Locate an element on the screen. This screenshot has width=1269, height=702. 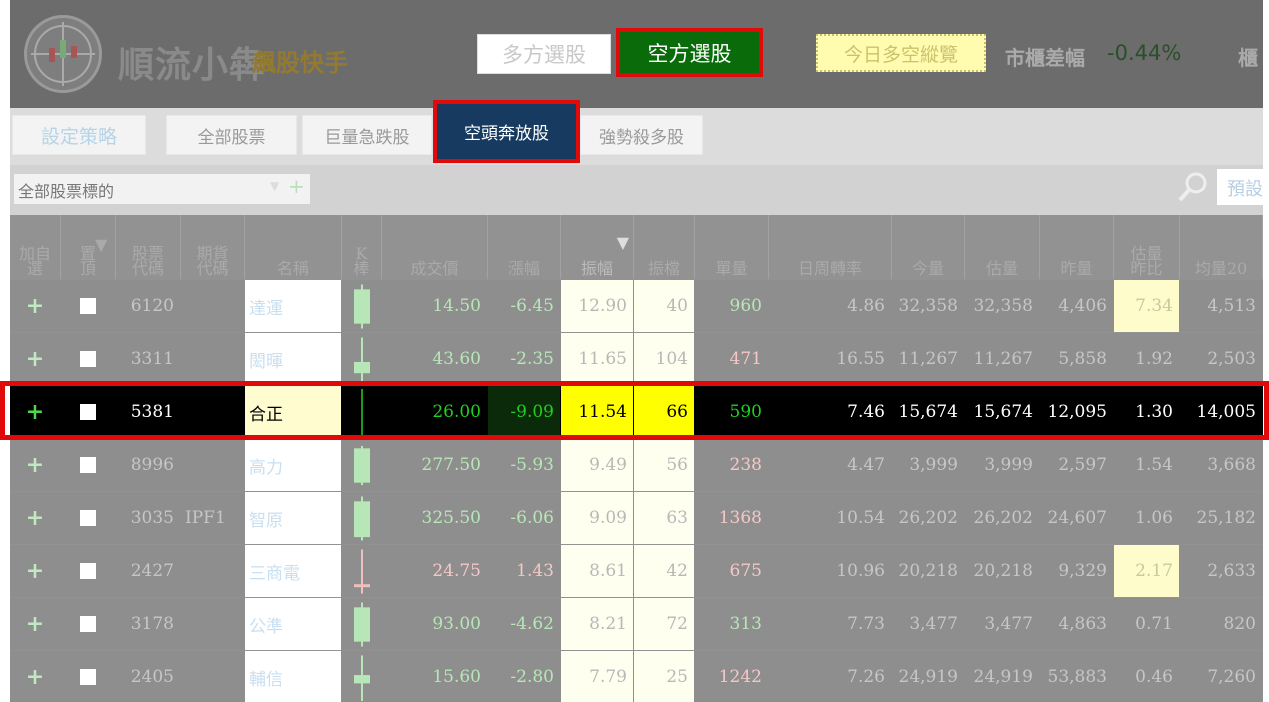
volume-yesterday-cell: 12,095 is located at coordinates (1076, 412).